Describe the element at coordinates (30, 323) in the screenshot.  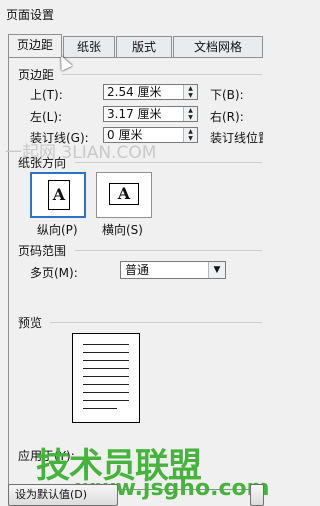
I see `preview-group-label: 预览` at that location.